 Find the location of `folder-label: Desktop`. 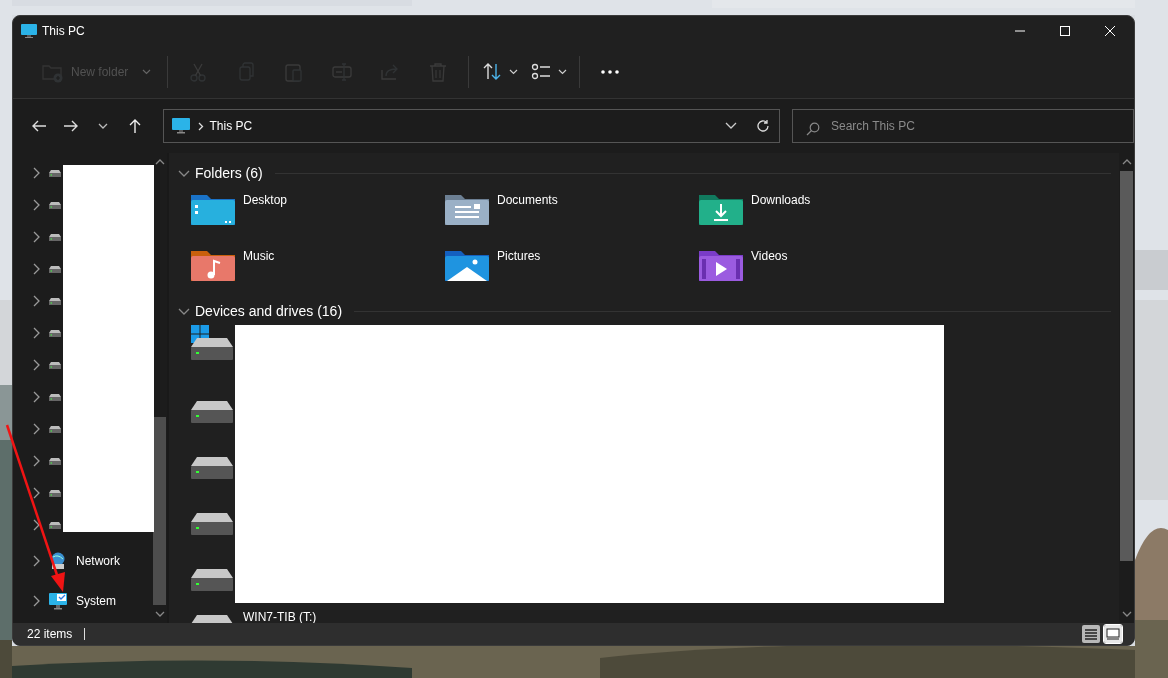

folder-label: Desktop is located at coordinates (265, 200).